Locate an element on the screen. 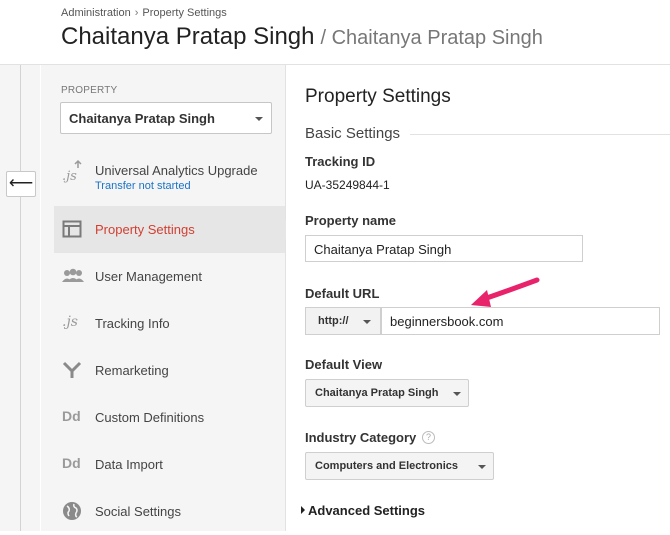 The width and height of the screenshot is (670, 535). back-button: ⟵ is located at coordinates (21, 184).